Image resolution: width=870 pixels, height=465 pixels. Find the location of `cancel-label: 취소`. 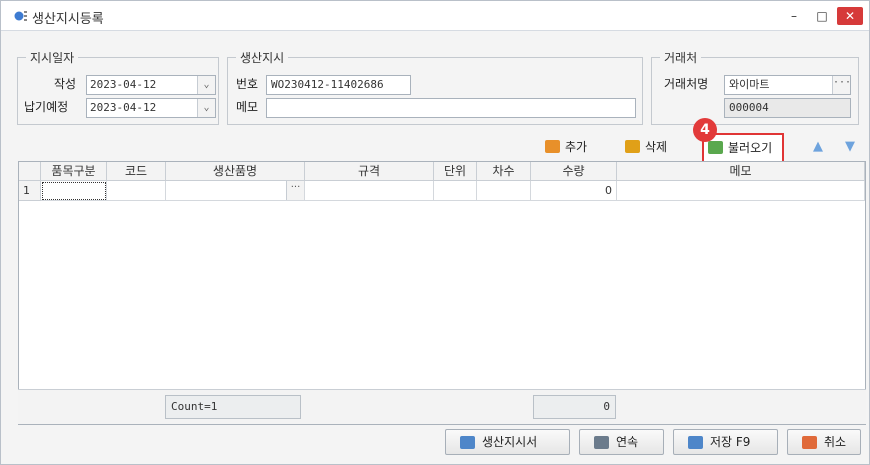

cancel-label: 취소 is located at coordinates (835, 442).